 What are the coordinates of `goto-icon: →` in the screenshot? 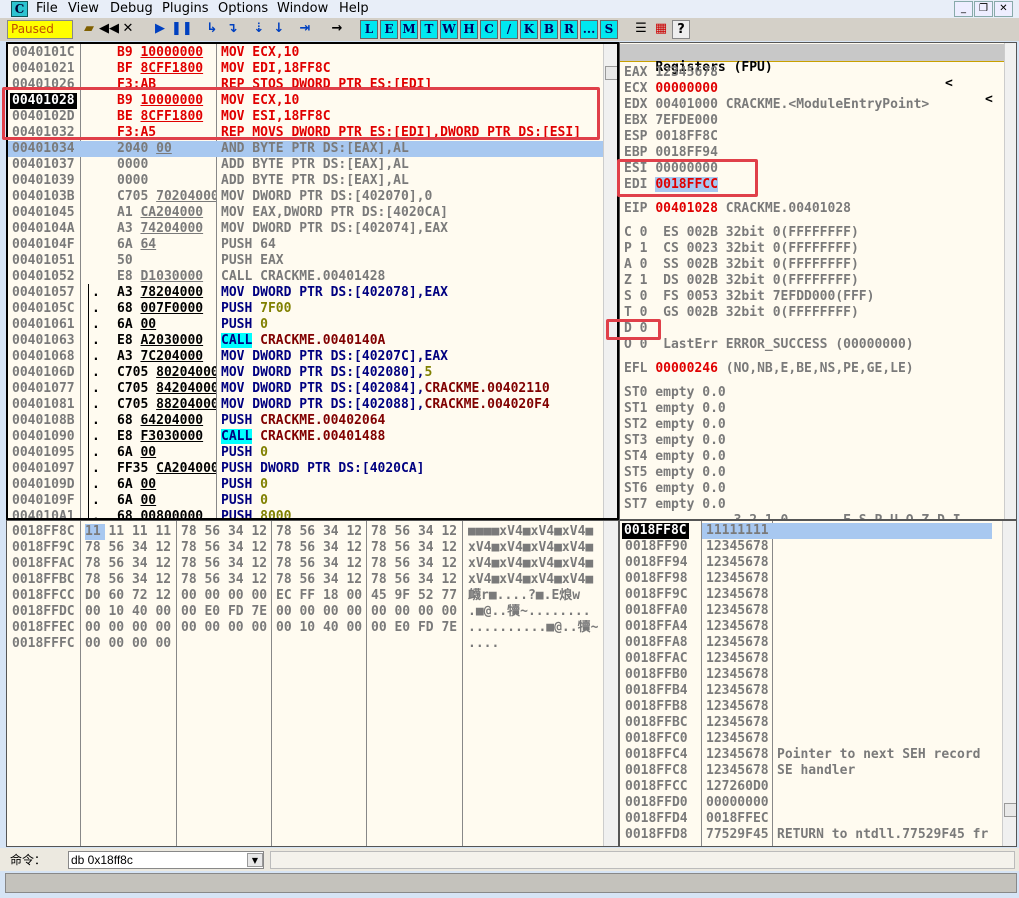 It's located at (337, 29).